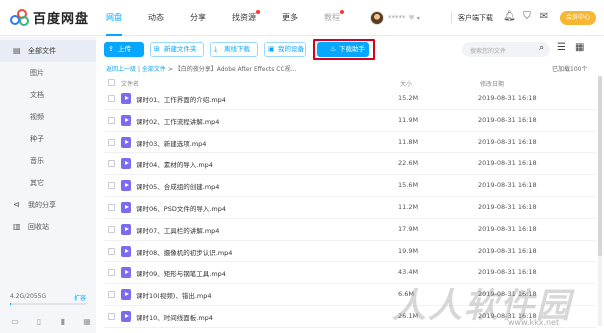  Describe the element at coordinates (154, 69) in the screenshot. I see `breadcrumb-all-files-link: 全部文件` at that location.